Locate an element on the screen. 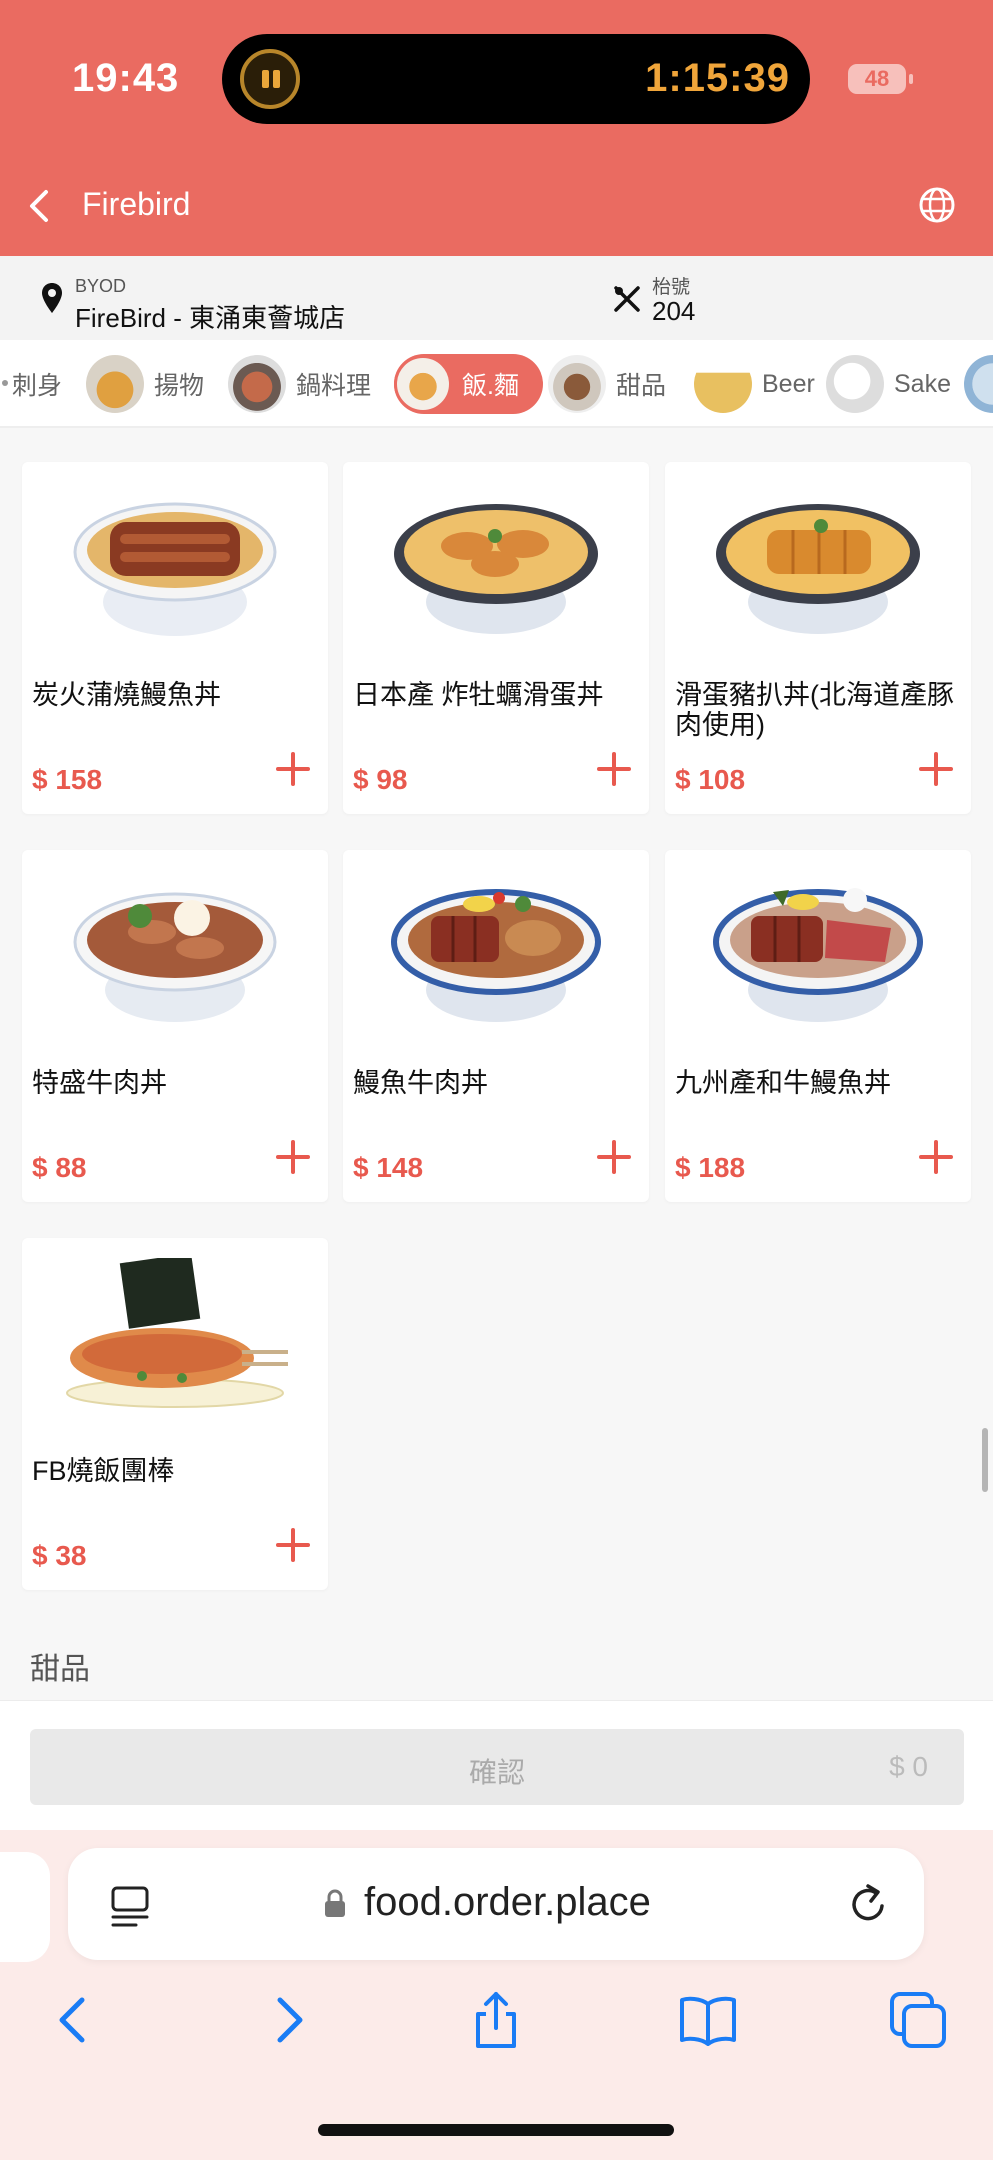 This screenshot has height=2160, width=993. section-title: 甜品 is located at coordinates (60, 1669).